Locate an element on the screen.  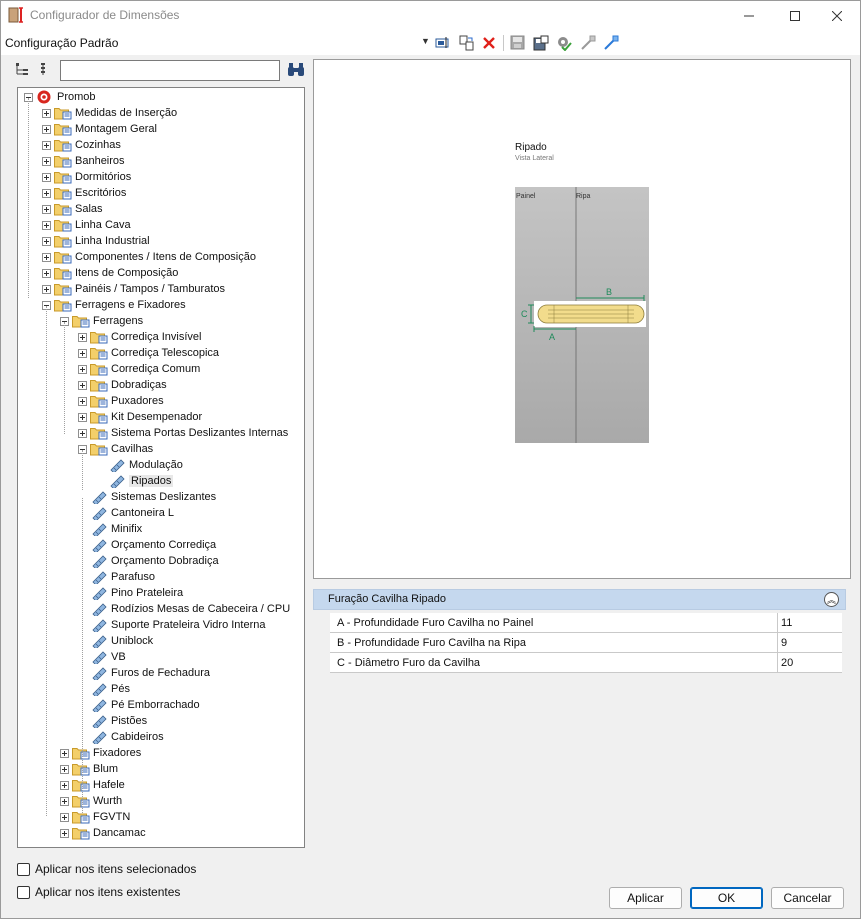
tree-item: Ferragens e Fixadores is located at coordinates (114, 305).